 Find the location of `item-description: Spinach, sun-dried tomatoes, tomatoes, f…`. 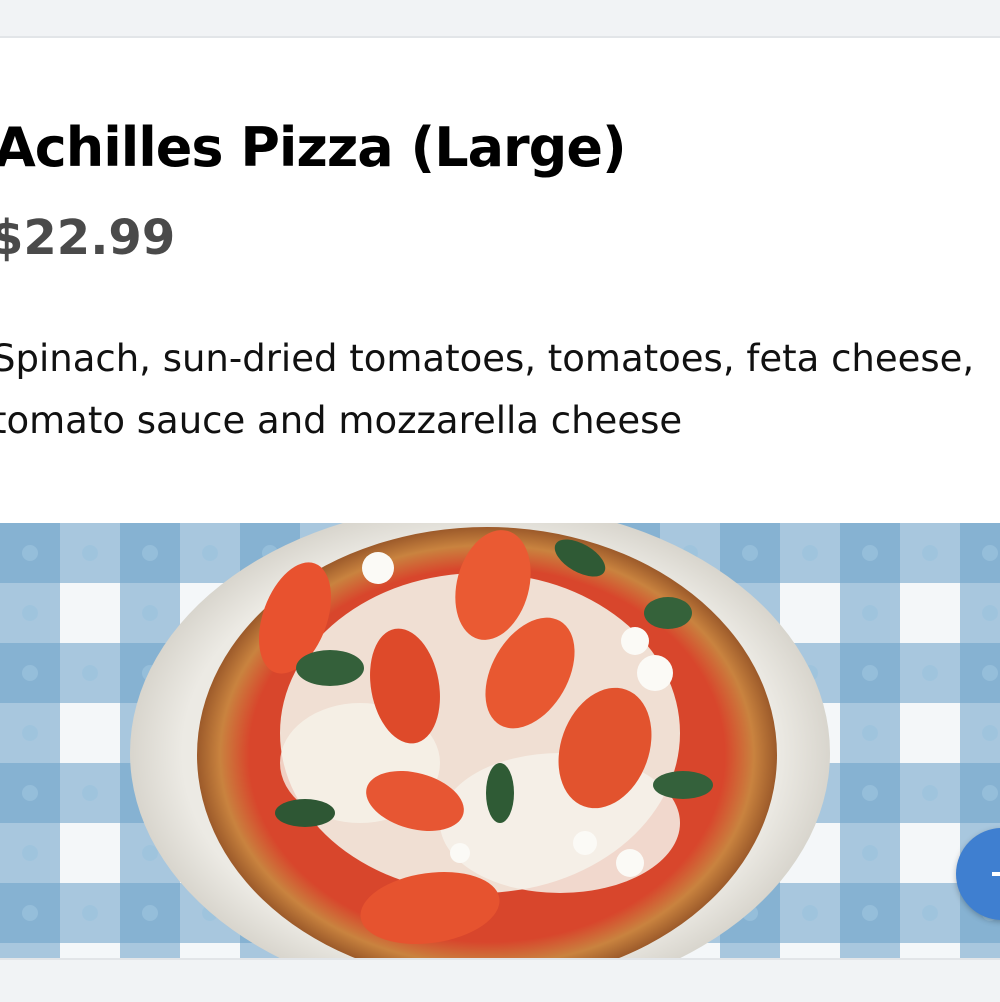

item-description: Spinach, sun-dried tomatoes, tomatoes, f… is located at coordinates (487, 389).